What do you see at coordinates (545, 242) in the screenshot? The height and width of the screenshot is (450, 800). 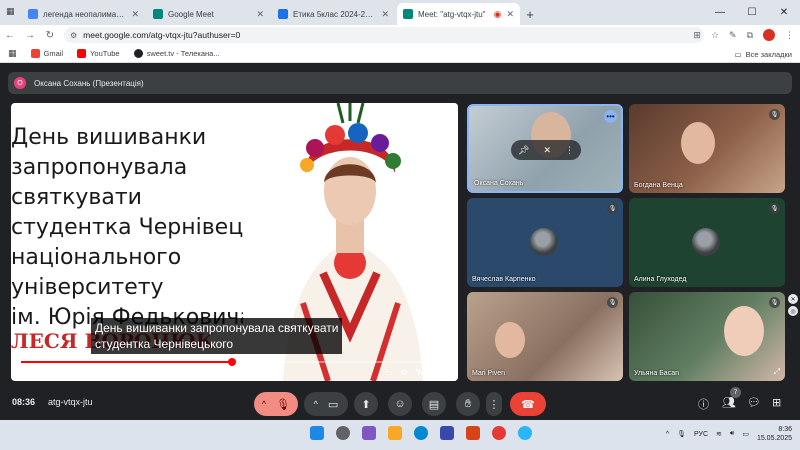 I see `participant-tile-3: 🎙︎ Вячеслав Карпенко` at bounding box center [545, 242].